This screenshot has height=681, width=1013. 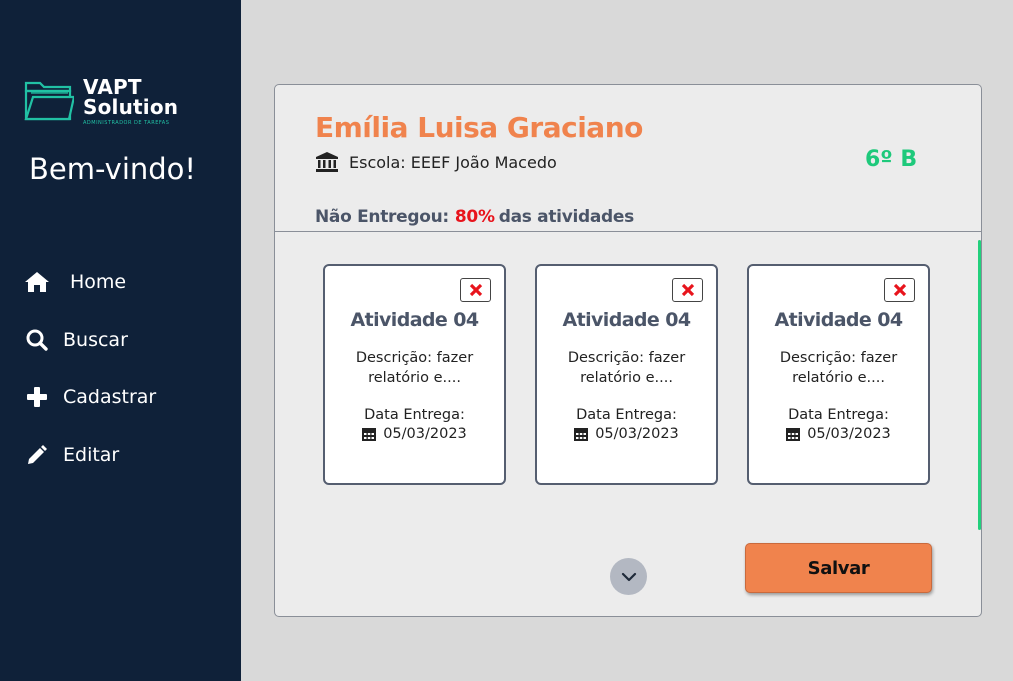 What do you see at coordinates (566, 217) in the screenshot?
I see `status-suffix: das atividades` at bounding box center [566, 217].